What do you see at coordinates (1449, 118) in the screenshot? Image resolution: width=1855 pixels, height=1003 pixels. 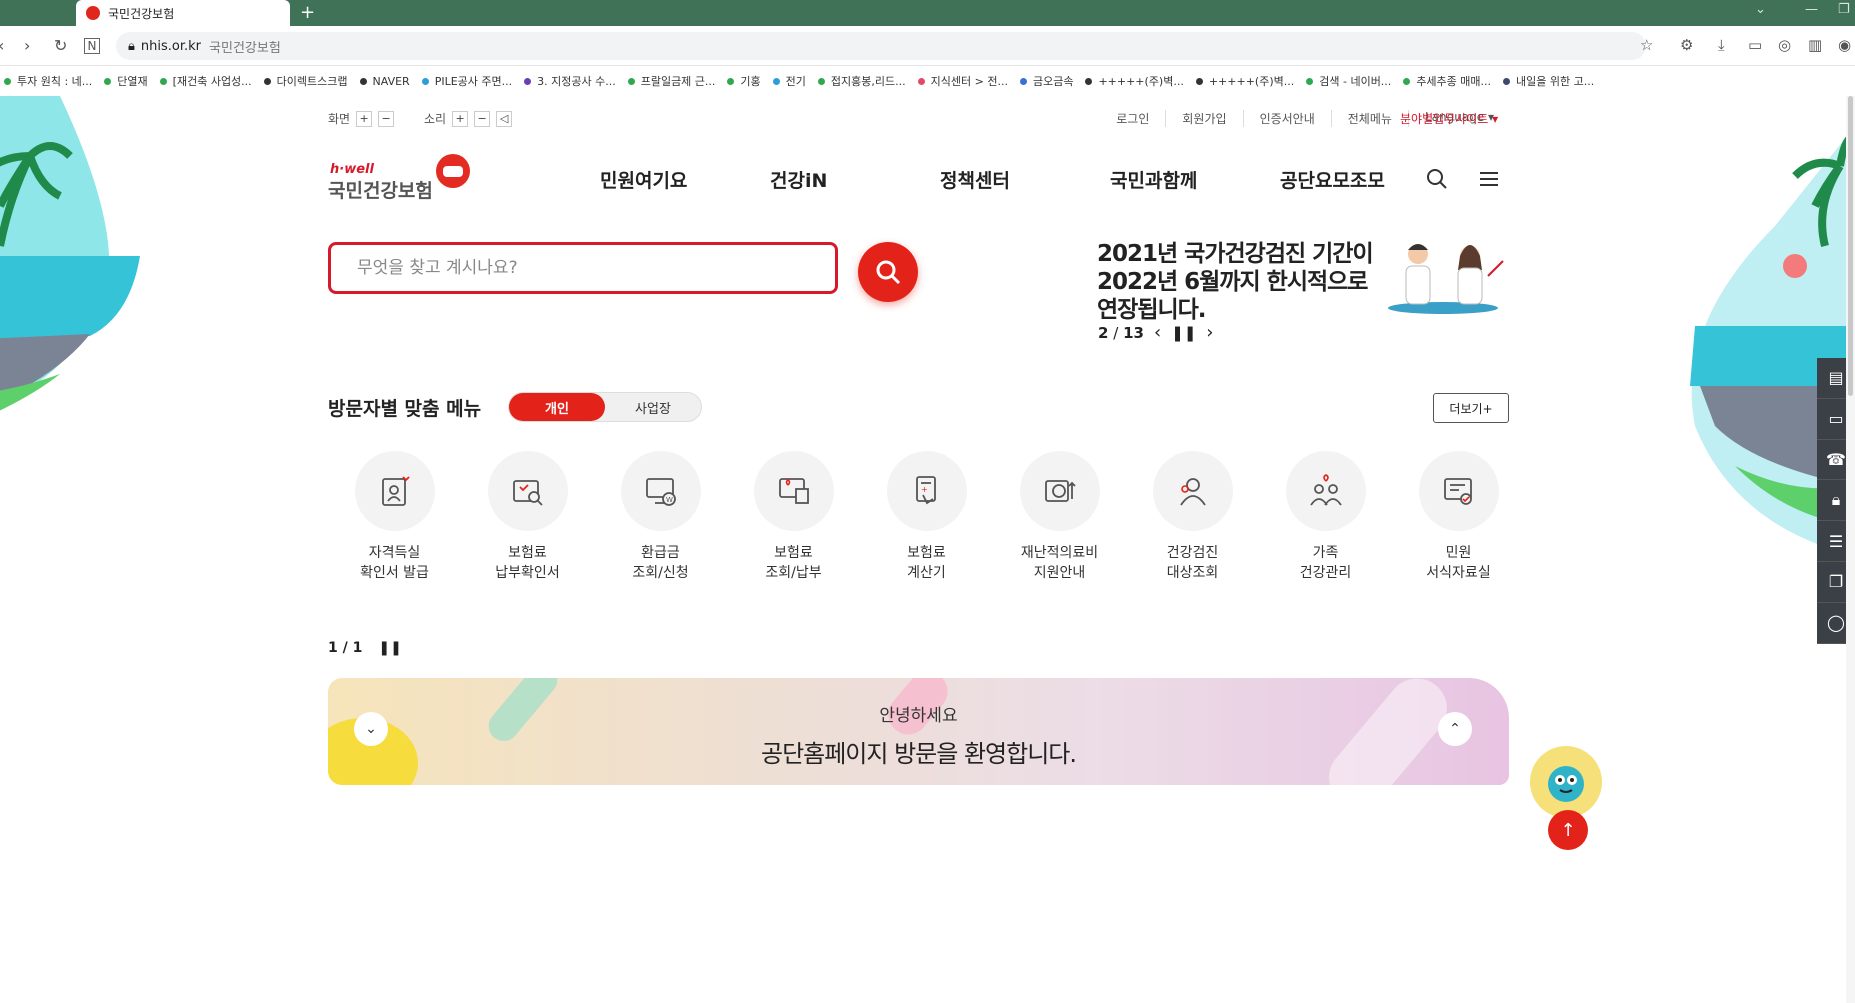 I see `business-site-select: 분야별업무사이트 ▾` at bounding box center [1449, 118].